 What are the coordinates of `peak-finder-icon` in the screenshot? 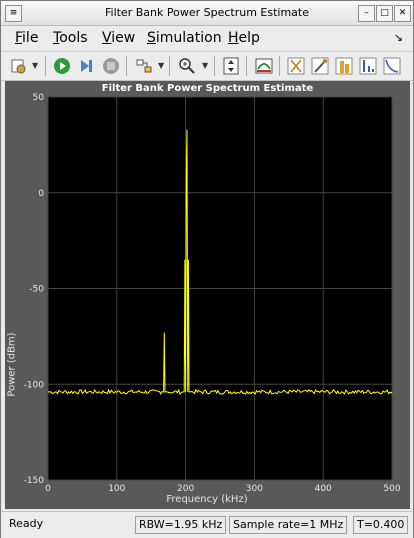 It's located at (320, 66).